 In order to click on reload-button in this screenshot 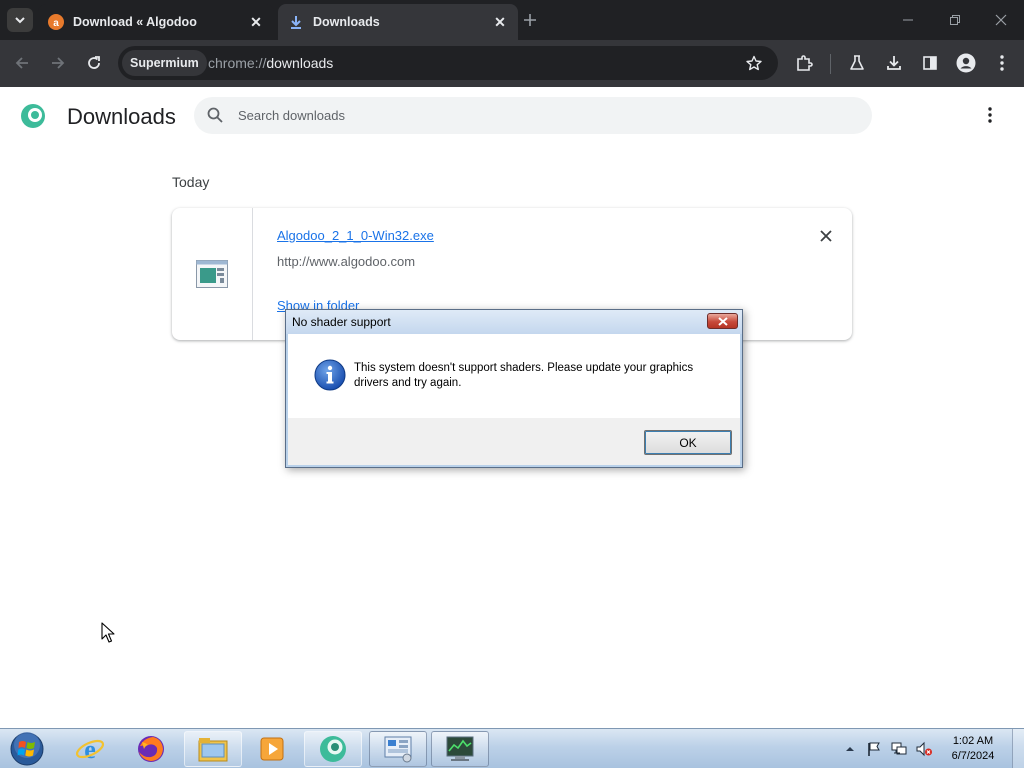, I will do `click(94, 63)`.